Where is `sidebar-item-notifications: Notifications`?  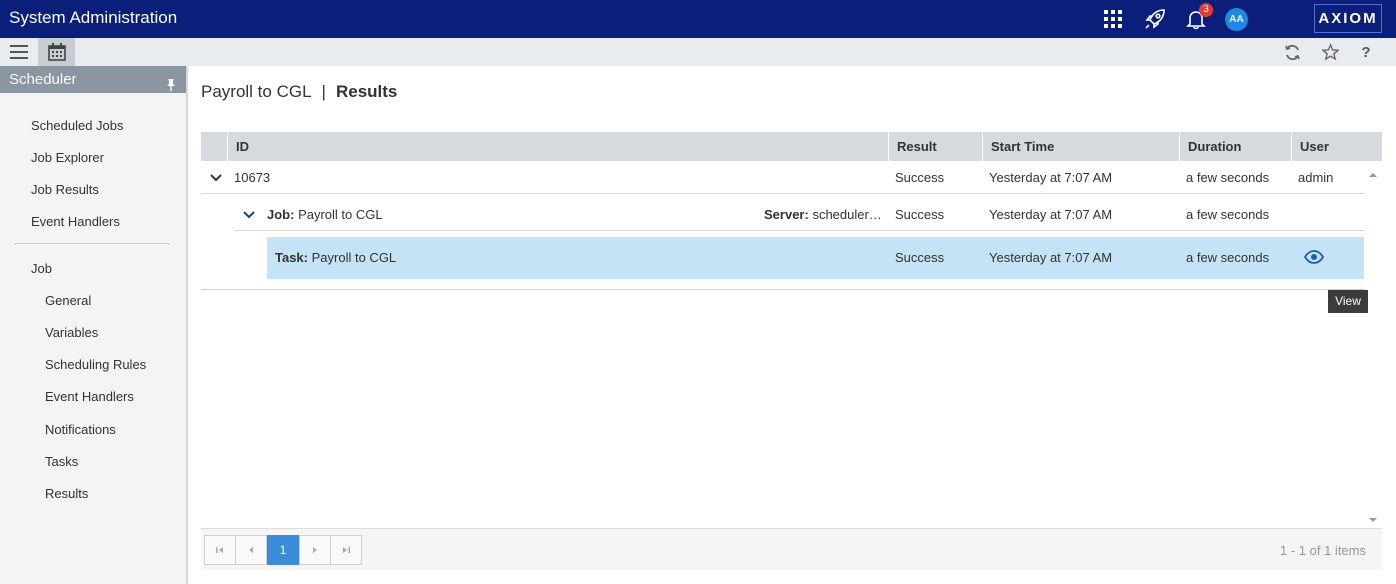
sidebar-item-notifications: Notifications is located at coordinates (80, 429).